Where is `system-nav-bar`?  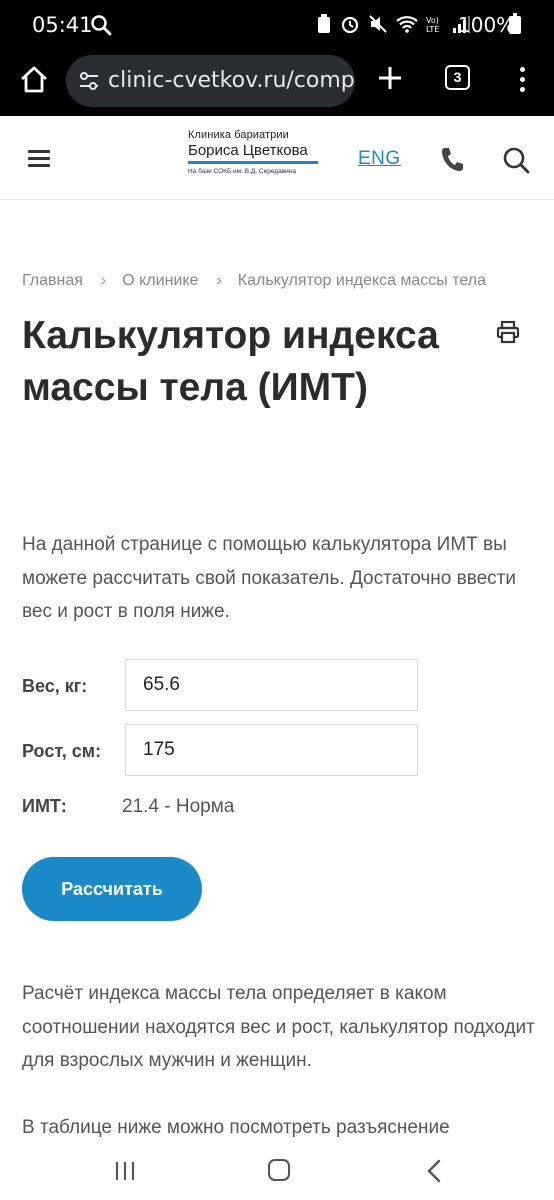
system-nav-bar is located at coordinates (277, 1171).